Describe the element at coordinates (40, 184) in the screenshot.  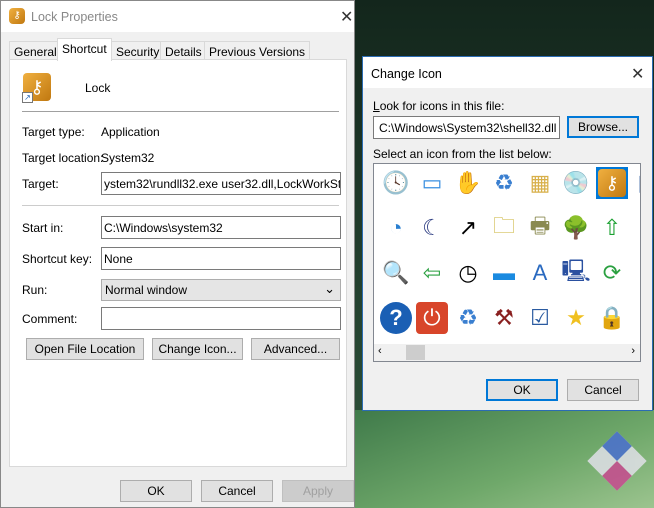
I see `target-label: Target:` at that location.